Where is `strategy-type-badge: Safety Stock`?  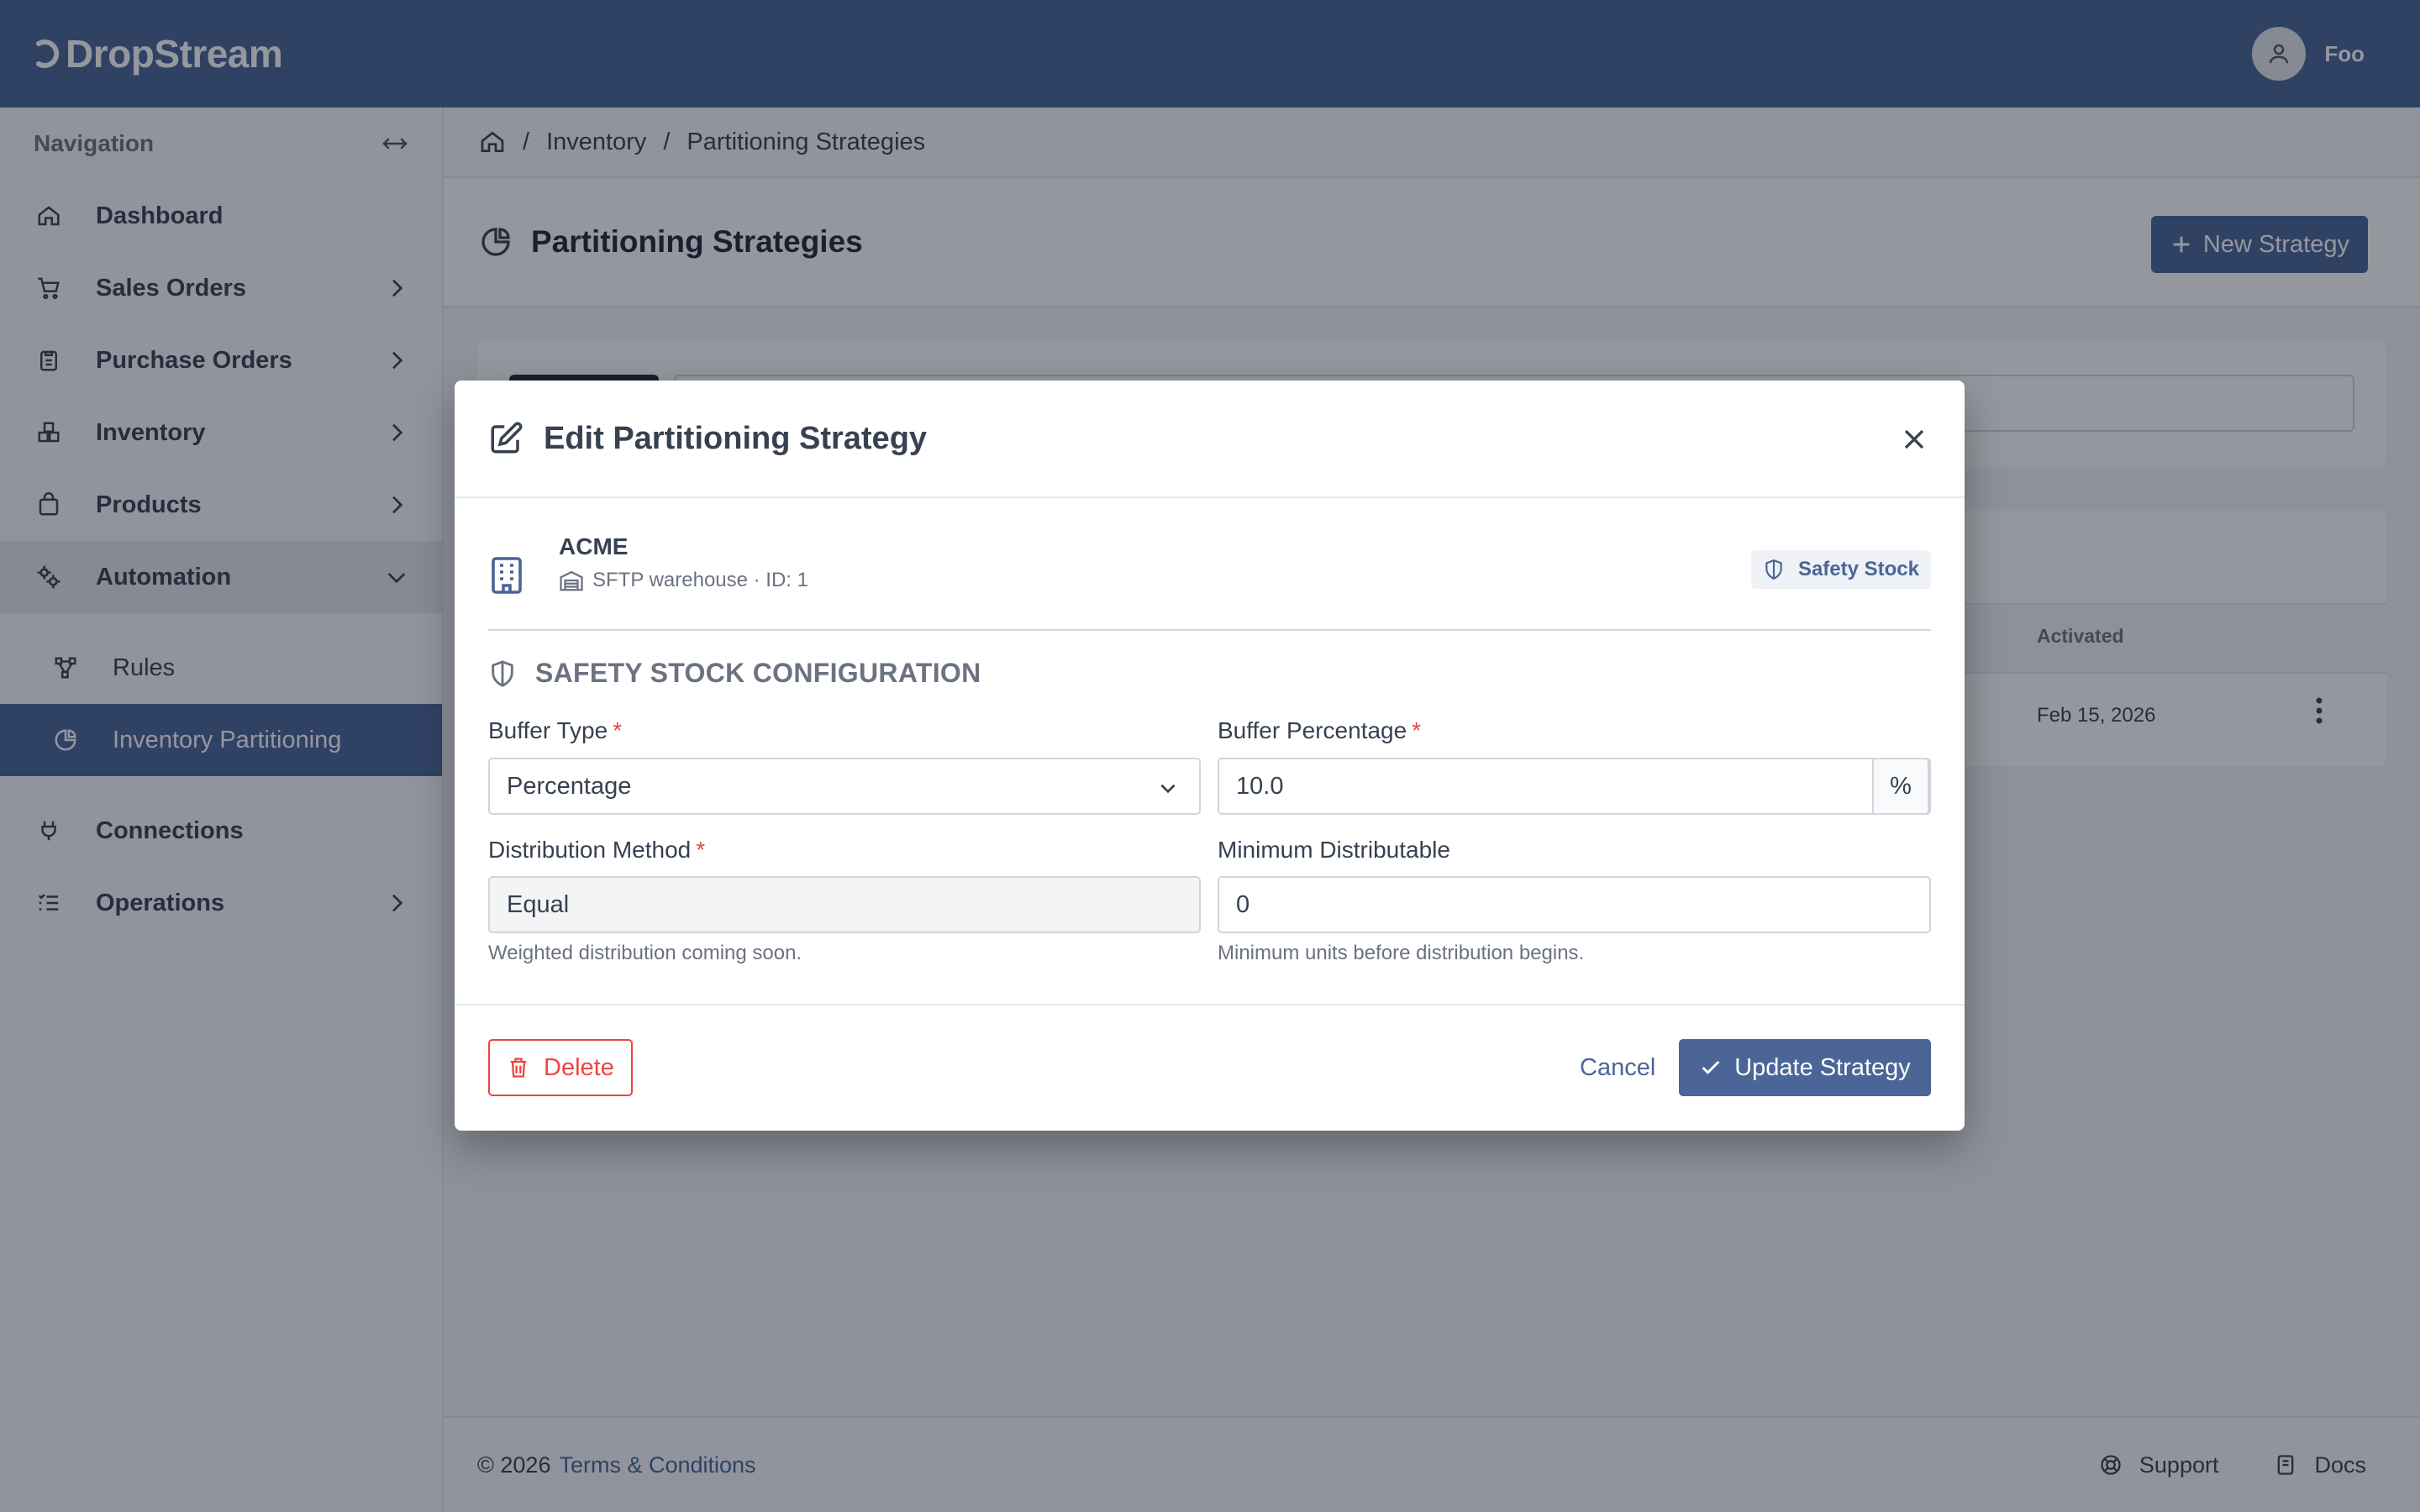
strategy-type-badge: Safety Stock is located at coordinates (1841, 569).